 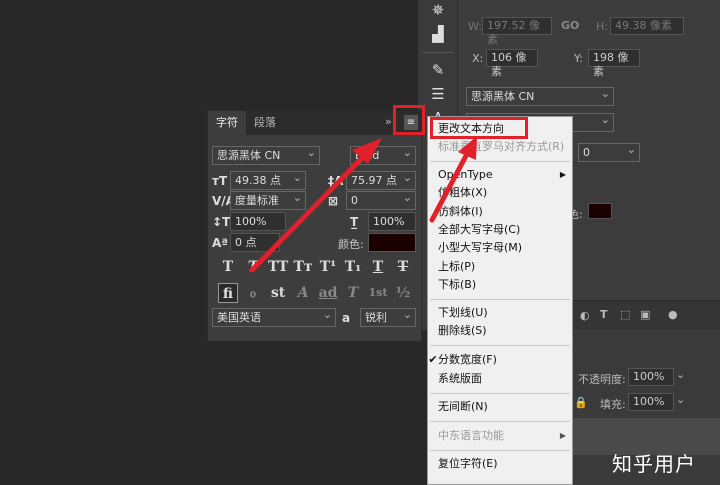 I want to click on menu-item-subscript: 下标(B), so click(x=500, y=285).